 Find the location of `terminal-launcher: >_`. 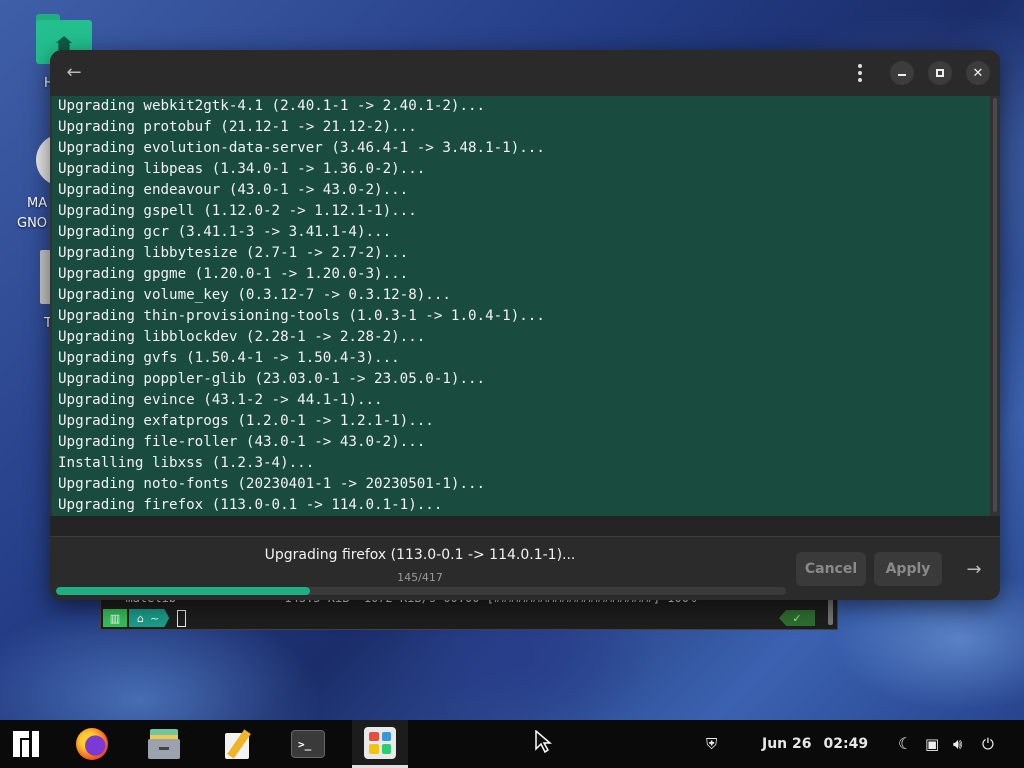

terminal-launcher: >_ is located at coordinates (308, 744).